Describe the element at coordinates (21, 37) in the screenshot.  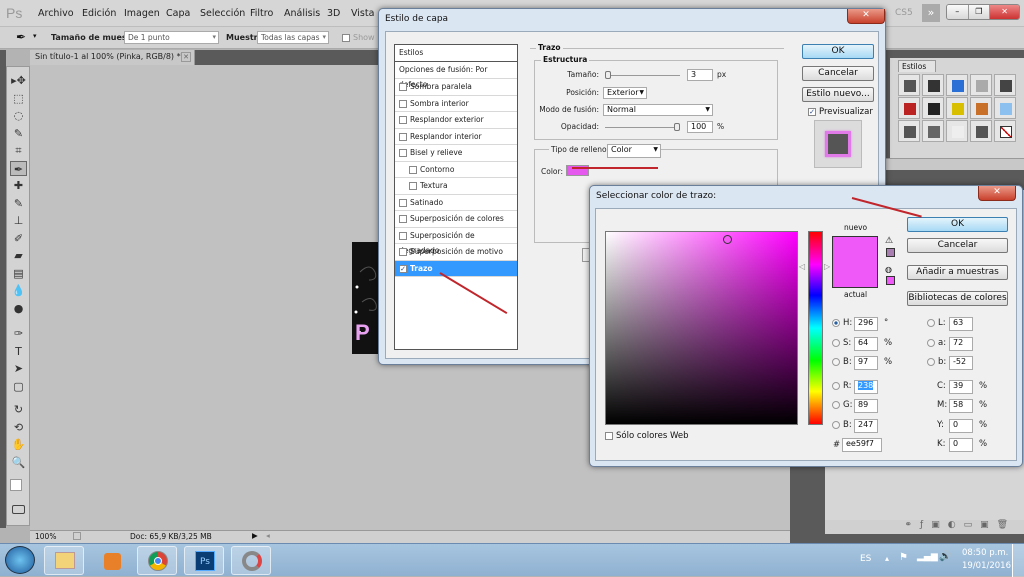
I see `eyedropper-icon: ✒` at that location.